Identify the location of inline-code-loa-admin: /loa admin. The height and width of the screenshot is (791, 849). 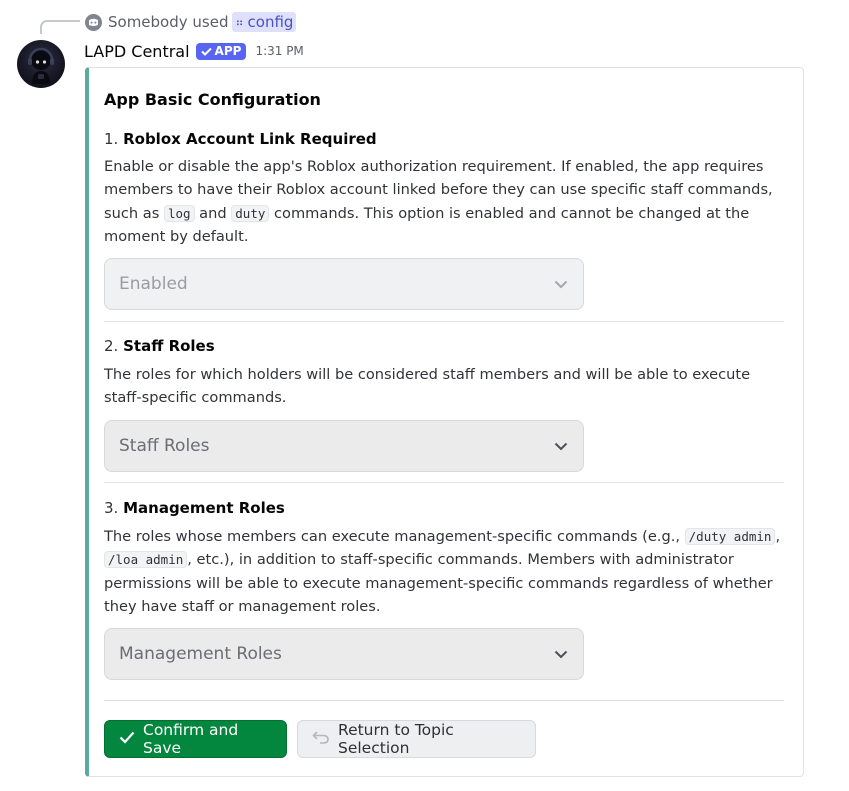
(146, 560).